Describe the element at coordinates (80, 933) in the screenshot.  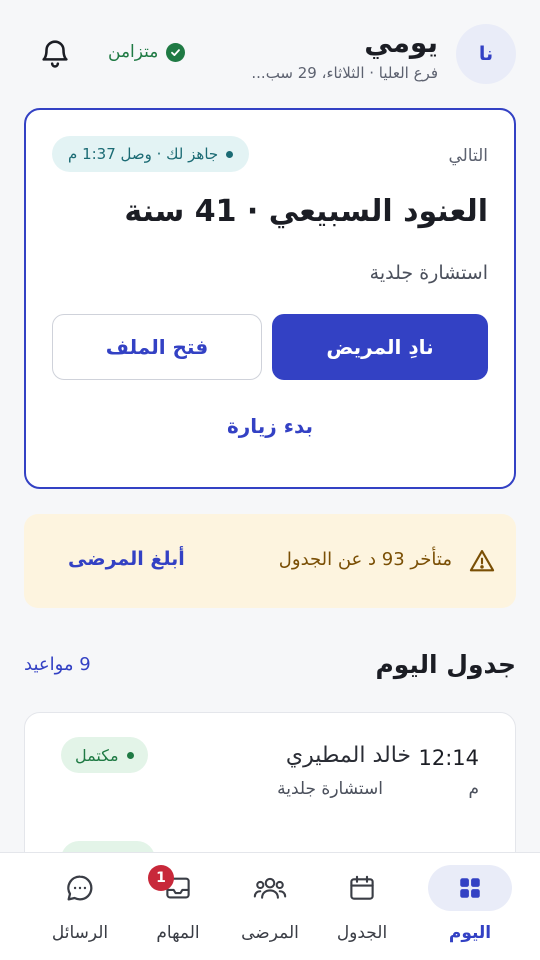
I see `nav-label: الرسائل` at that location.